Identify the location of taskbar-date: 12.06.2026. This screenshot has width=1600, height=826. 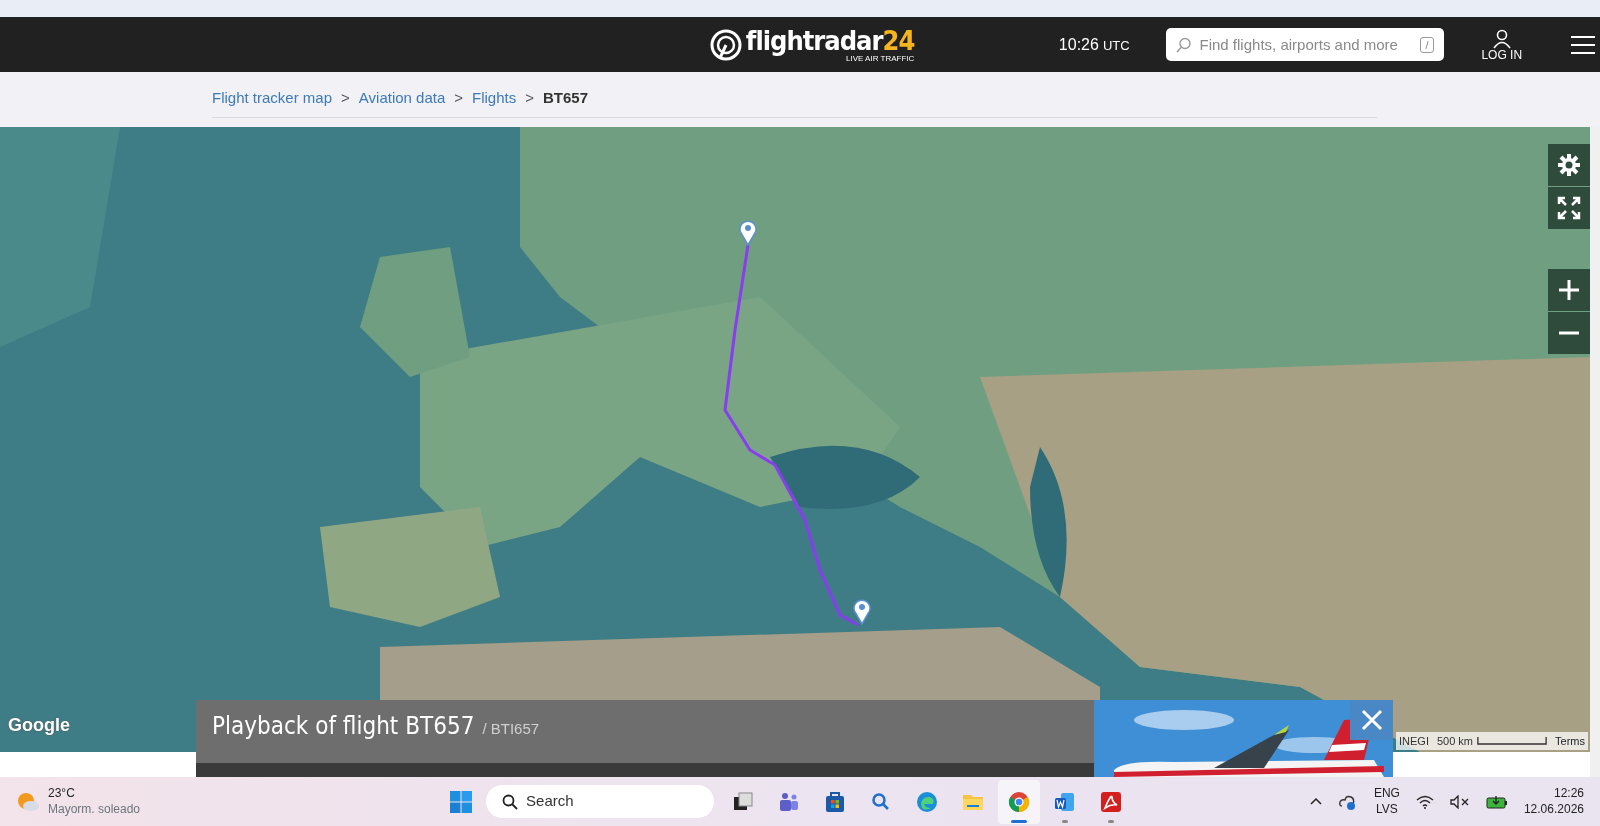
(1553, 809).